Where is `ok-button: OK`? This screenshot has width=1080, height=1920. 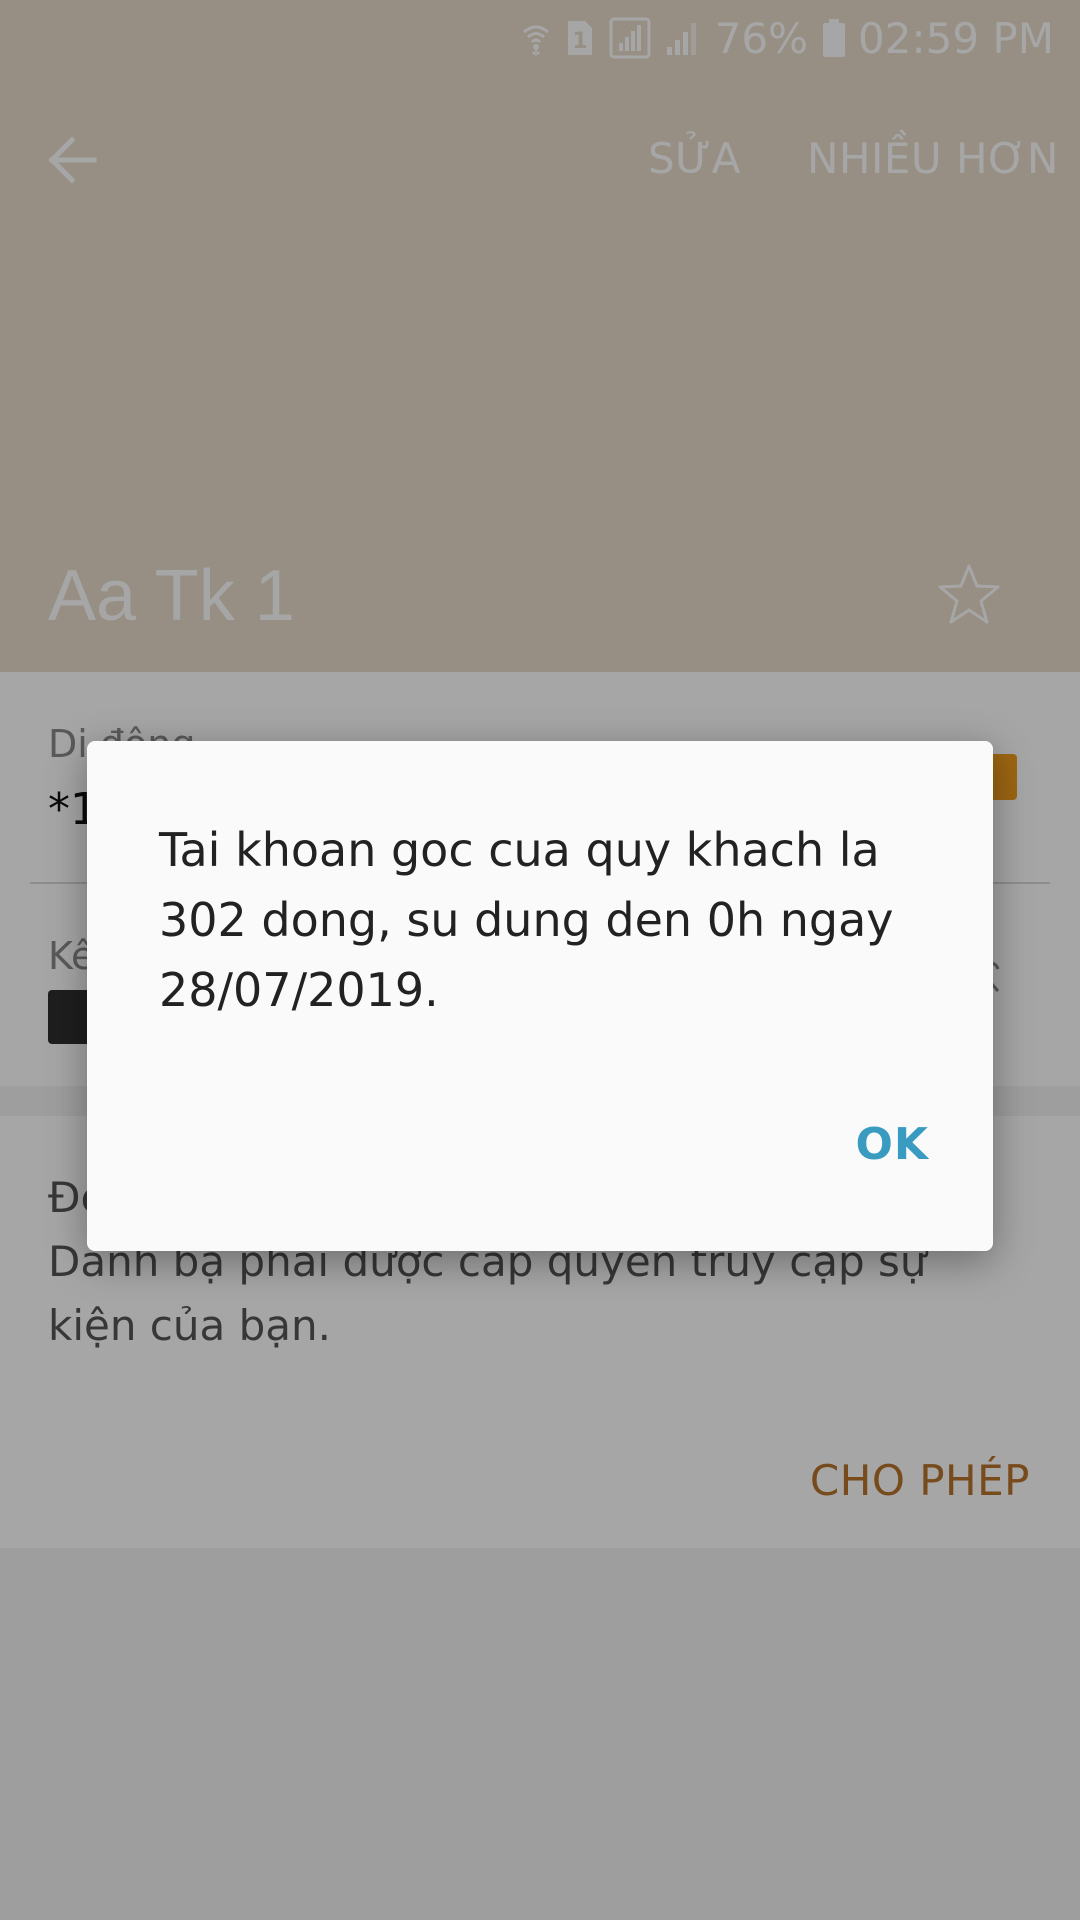 ok-button: OK is located at coordinates (893, 1144).